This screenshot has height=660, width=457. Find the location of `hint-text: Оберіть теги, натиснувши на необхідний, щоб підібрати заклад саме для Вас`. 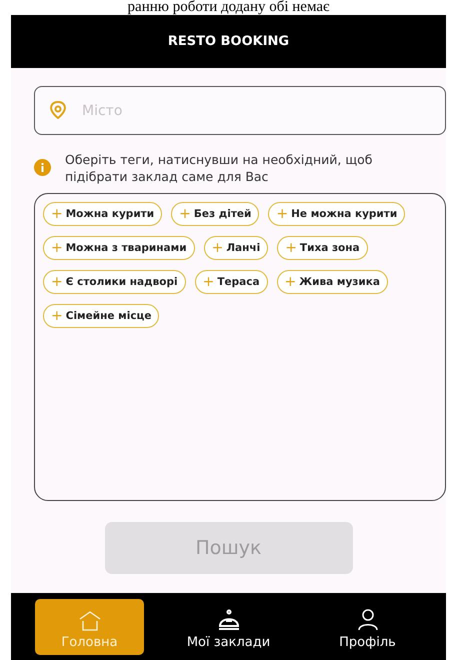

hint-text: Оберіть теги, натиснувши на необхідний, щоб підібрати заклад саме для Вас is located at coordinates (219, 168).